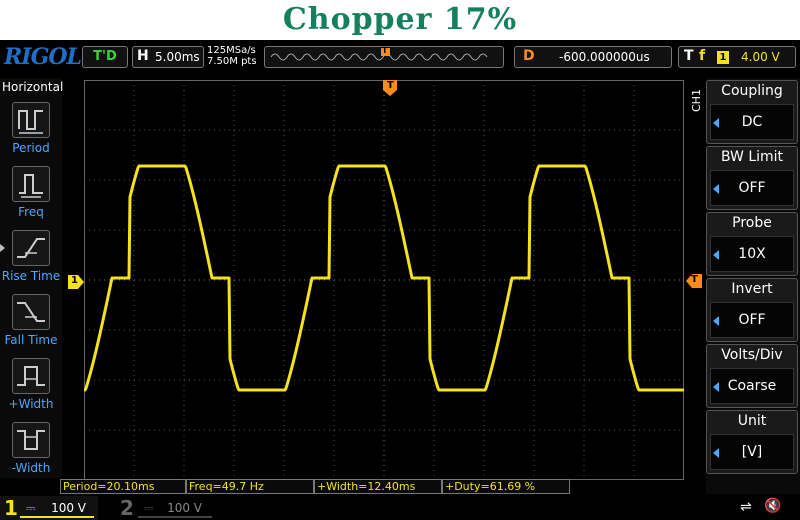  What do you see at coordinates (752, 386) in the screenshot?
I see `menu-volts-div-value: Coarse` at bounding box center [752, 386].